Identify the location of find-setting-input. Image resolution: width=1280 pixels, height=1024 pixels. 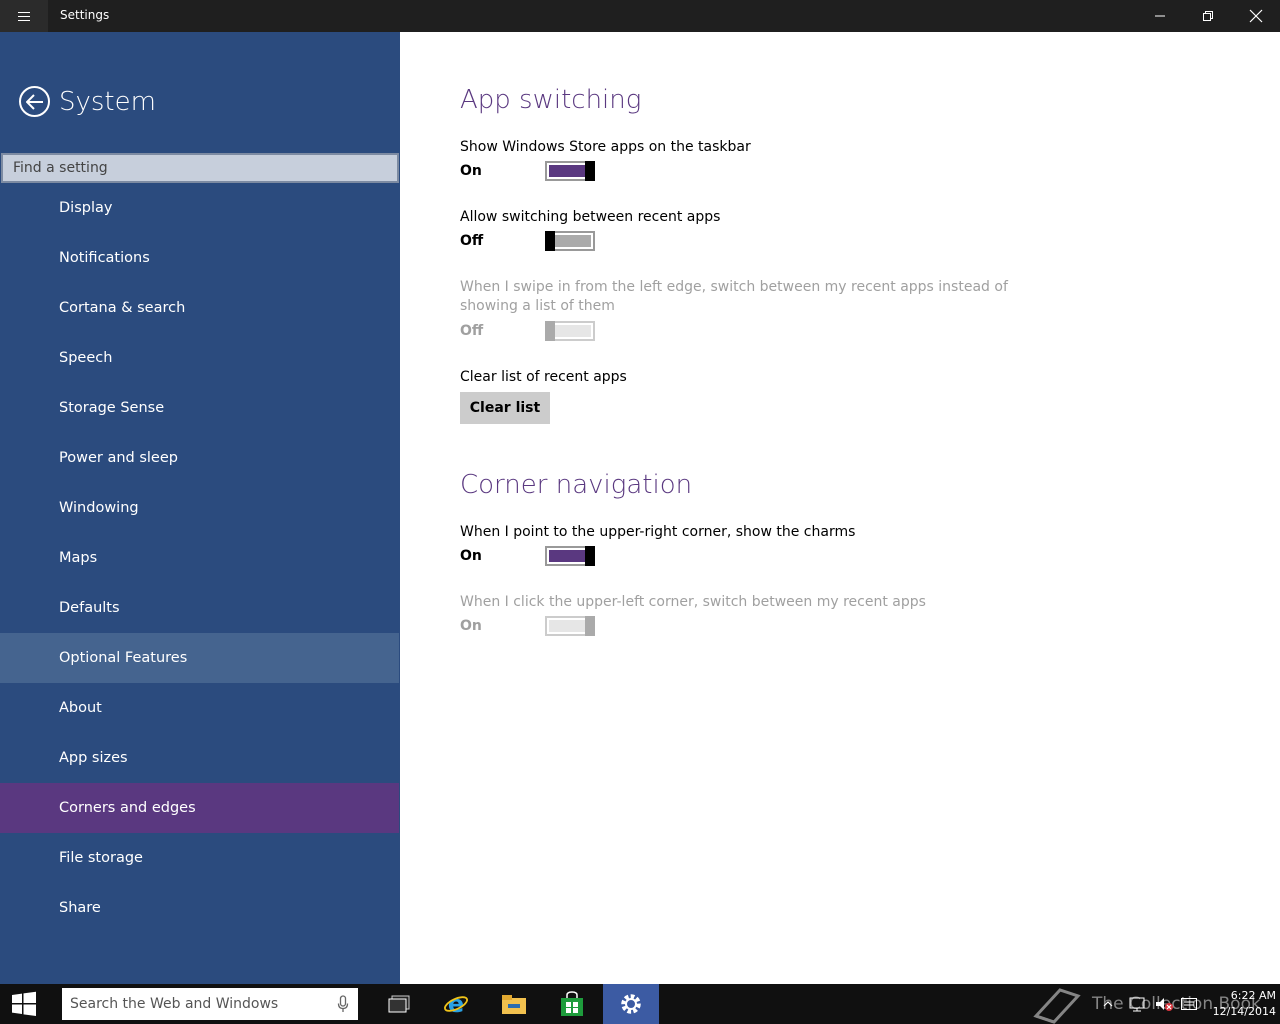
(200, 168).